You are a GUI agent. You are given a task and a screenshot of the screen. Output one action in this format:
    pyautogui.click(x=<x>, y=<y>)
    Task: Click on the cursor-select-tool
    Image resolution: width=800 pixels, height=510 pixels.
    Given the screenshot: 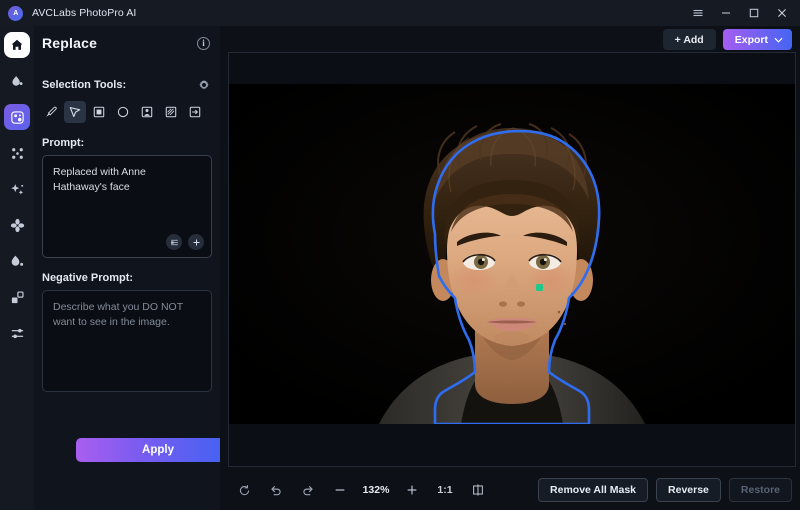 What is the action you would take?
    pyautogui.click(x=75, y=112)
    